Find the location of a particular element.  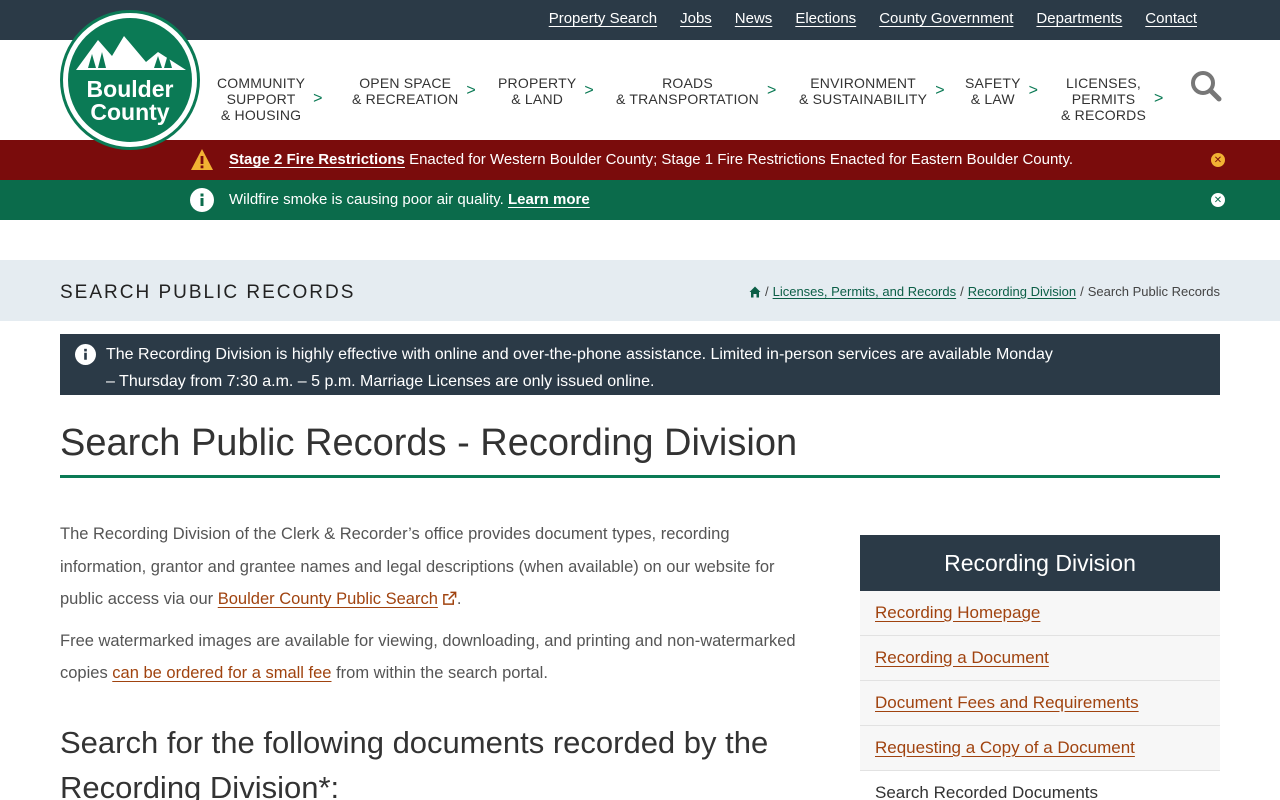

nav-label-line: LICENSES, is located at coordinates (1103, 83).